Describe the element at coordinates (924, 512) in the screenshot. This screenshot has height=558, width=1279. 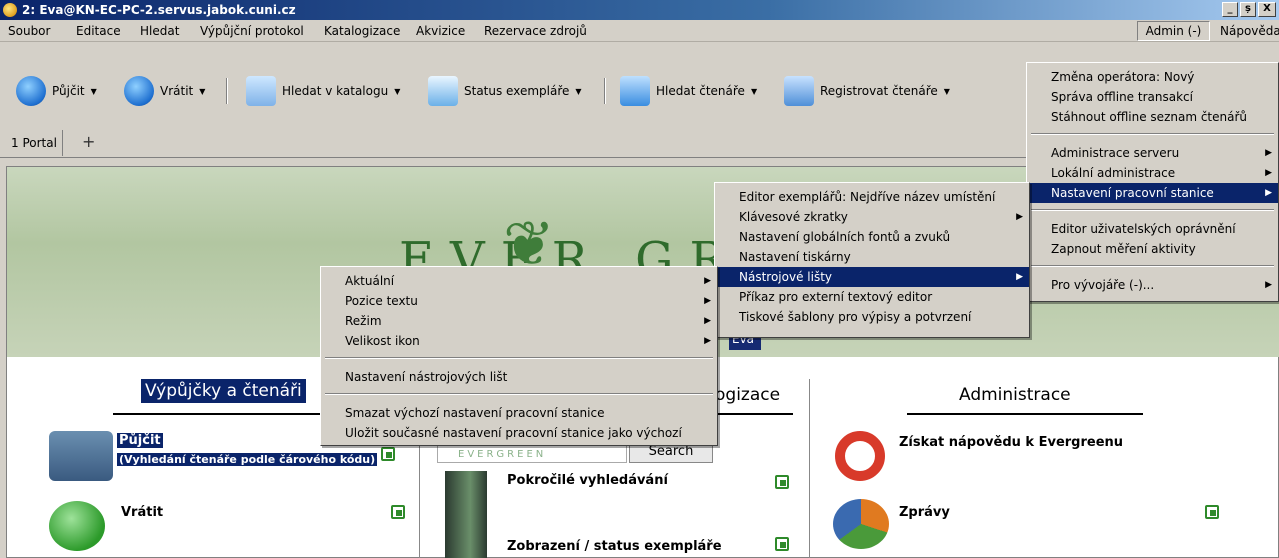
I see `reports-link: Zprávy` at that location.